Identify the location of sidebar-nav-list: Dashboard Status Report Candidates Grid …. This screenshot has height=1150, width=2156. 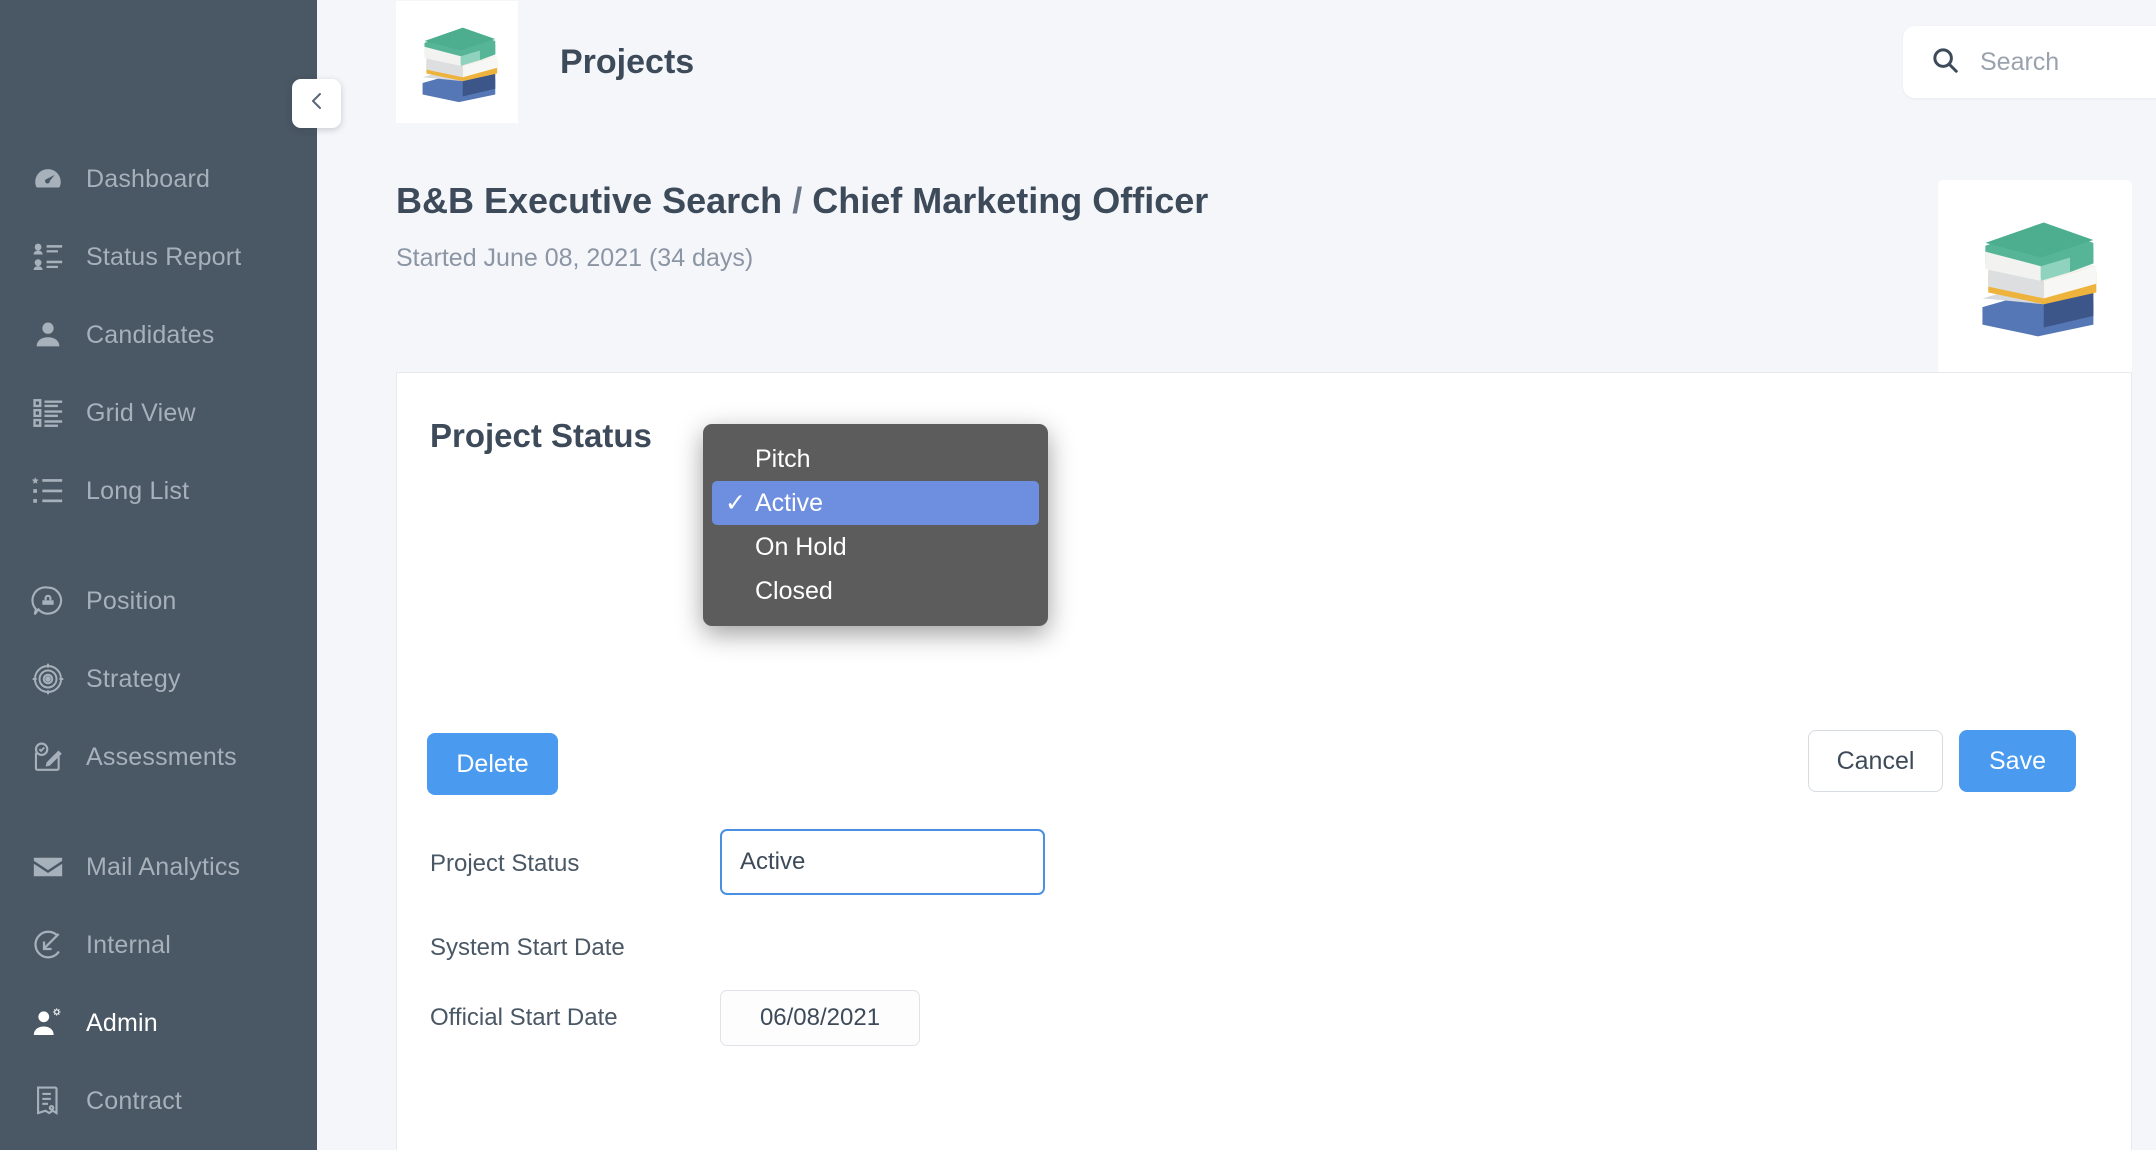
(158, 640).